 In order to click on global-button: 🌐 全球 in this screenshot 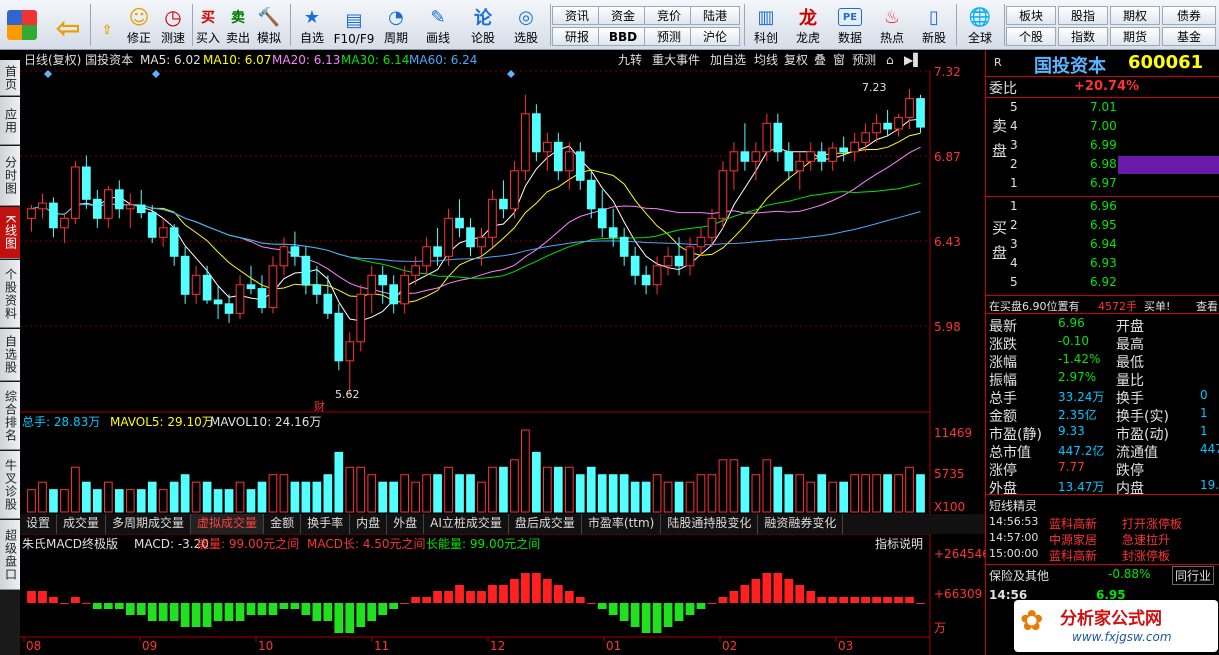, I will do `click(980, 25)`.